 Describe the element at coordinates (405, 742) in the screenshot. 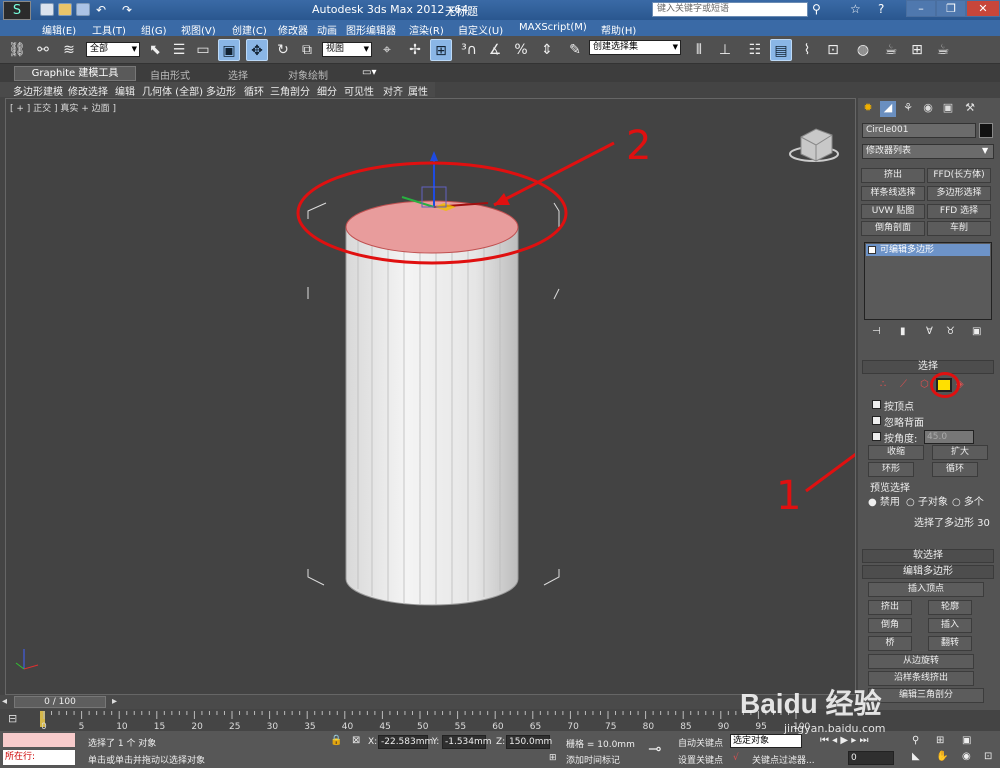

I see `x-coordinate-field: -22.583mm` at that location.